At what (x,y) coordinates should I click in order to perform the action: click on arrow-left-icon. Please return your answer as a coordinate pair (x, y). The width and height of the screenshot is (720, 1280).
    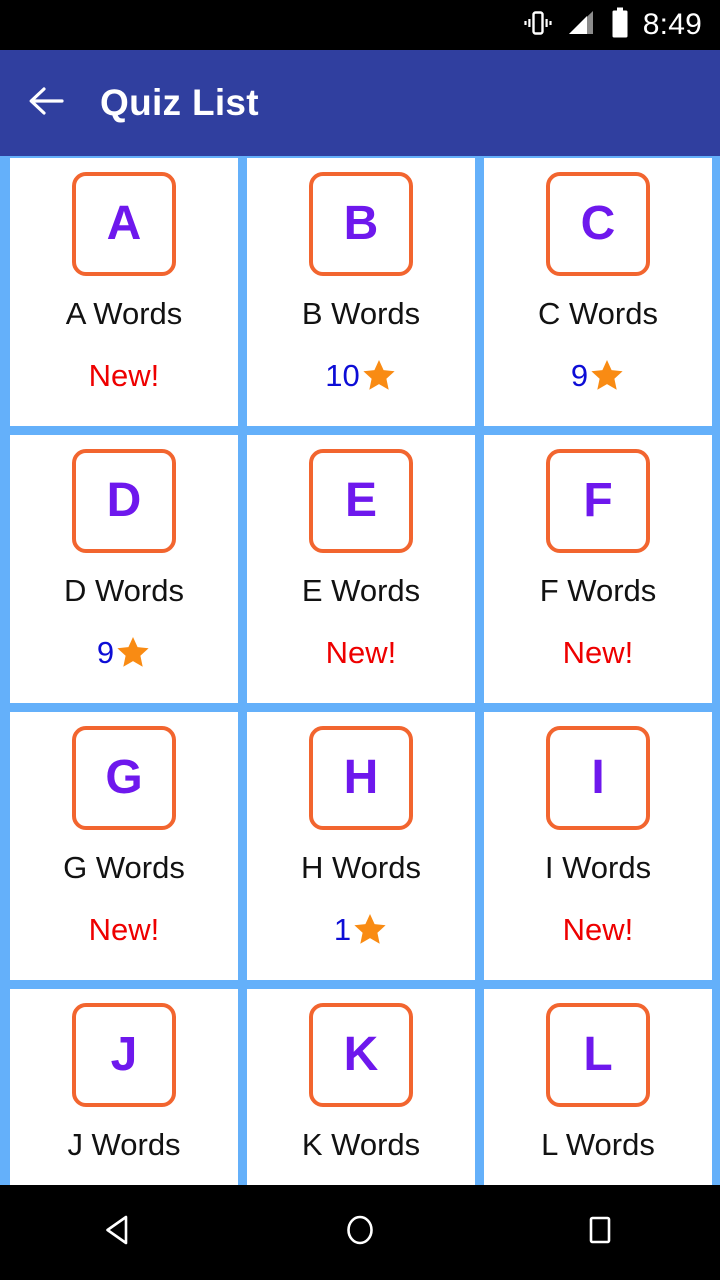
    Looking at the image, I should click on (46, 103).